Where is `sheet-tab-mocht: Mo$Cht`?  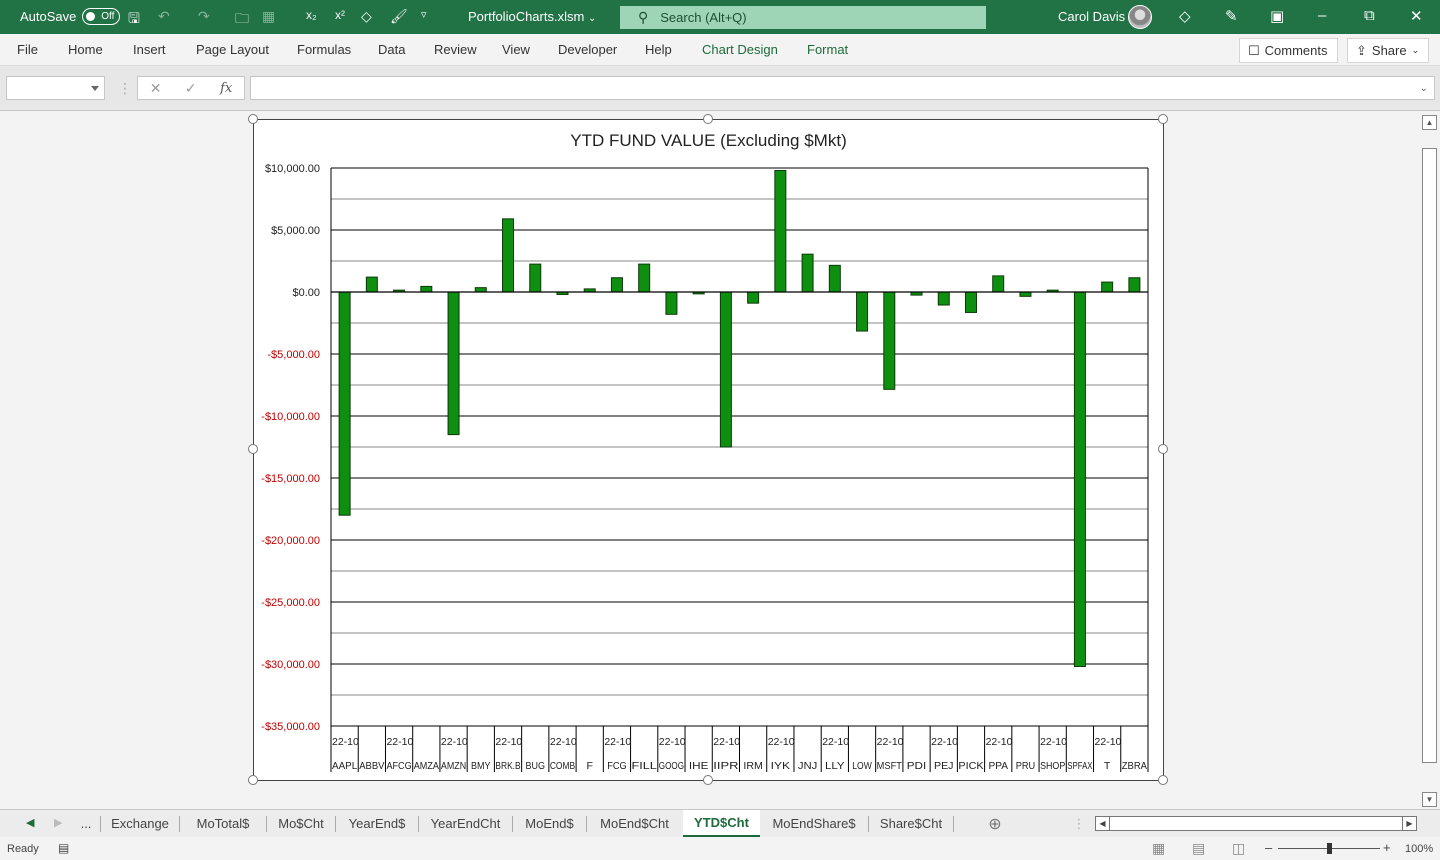
sheet-tab-mocht: Mo$Cht is located at coordinates (301, 823).